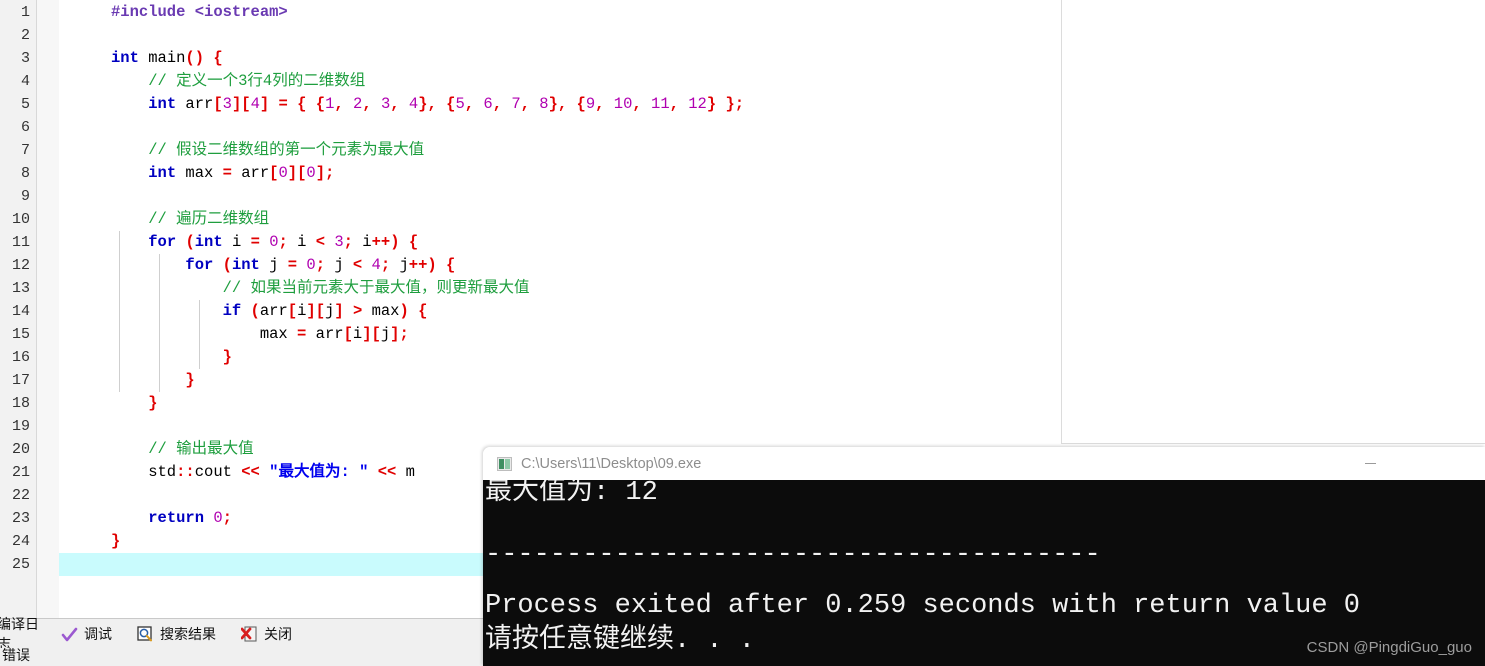  What do you see at coordinates (25, 81) in the screenshot?
I see `line-number: 4` at bounding box center [25, 81].